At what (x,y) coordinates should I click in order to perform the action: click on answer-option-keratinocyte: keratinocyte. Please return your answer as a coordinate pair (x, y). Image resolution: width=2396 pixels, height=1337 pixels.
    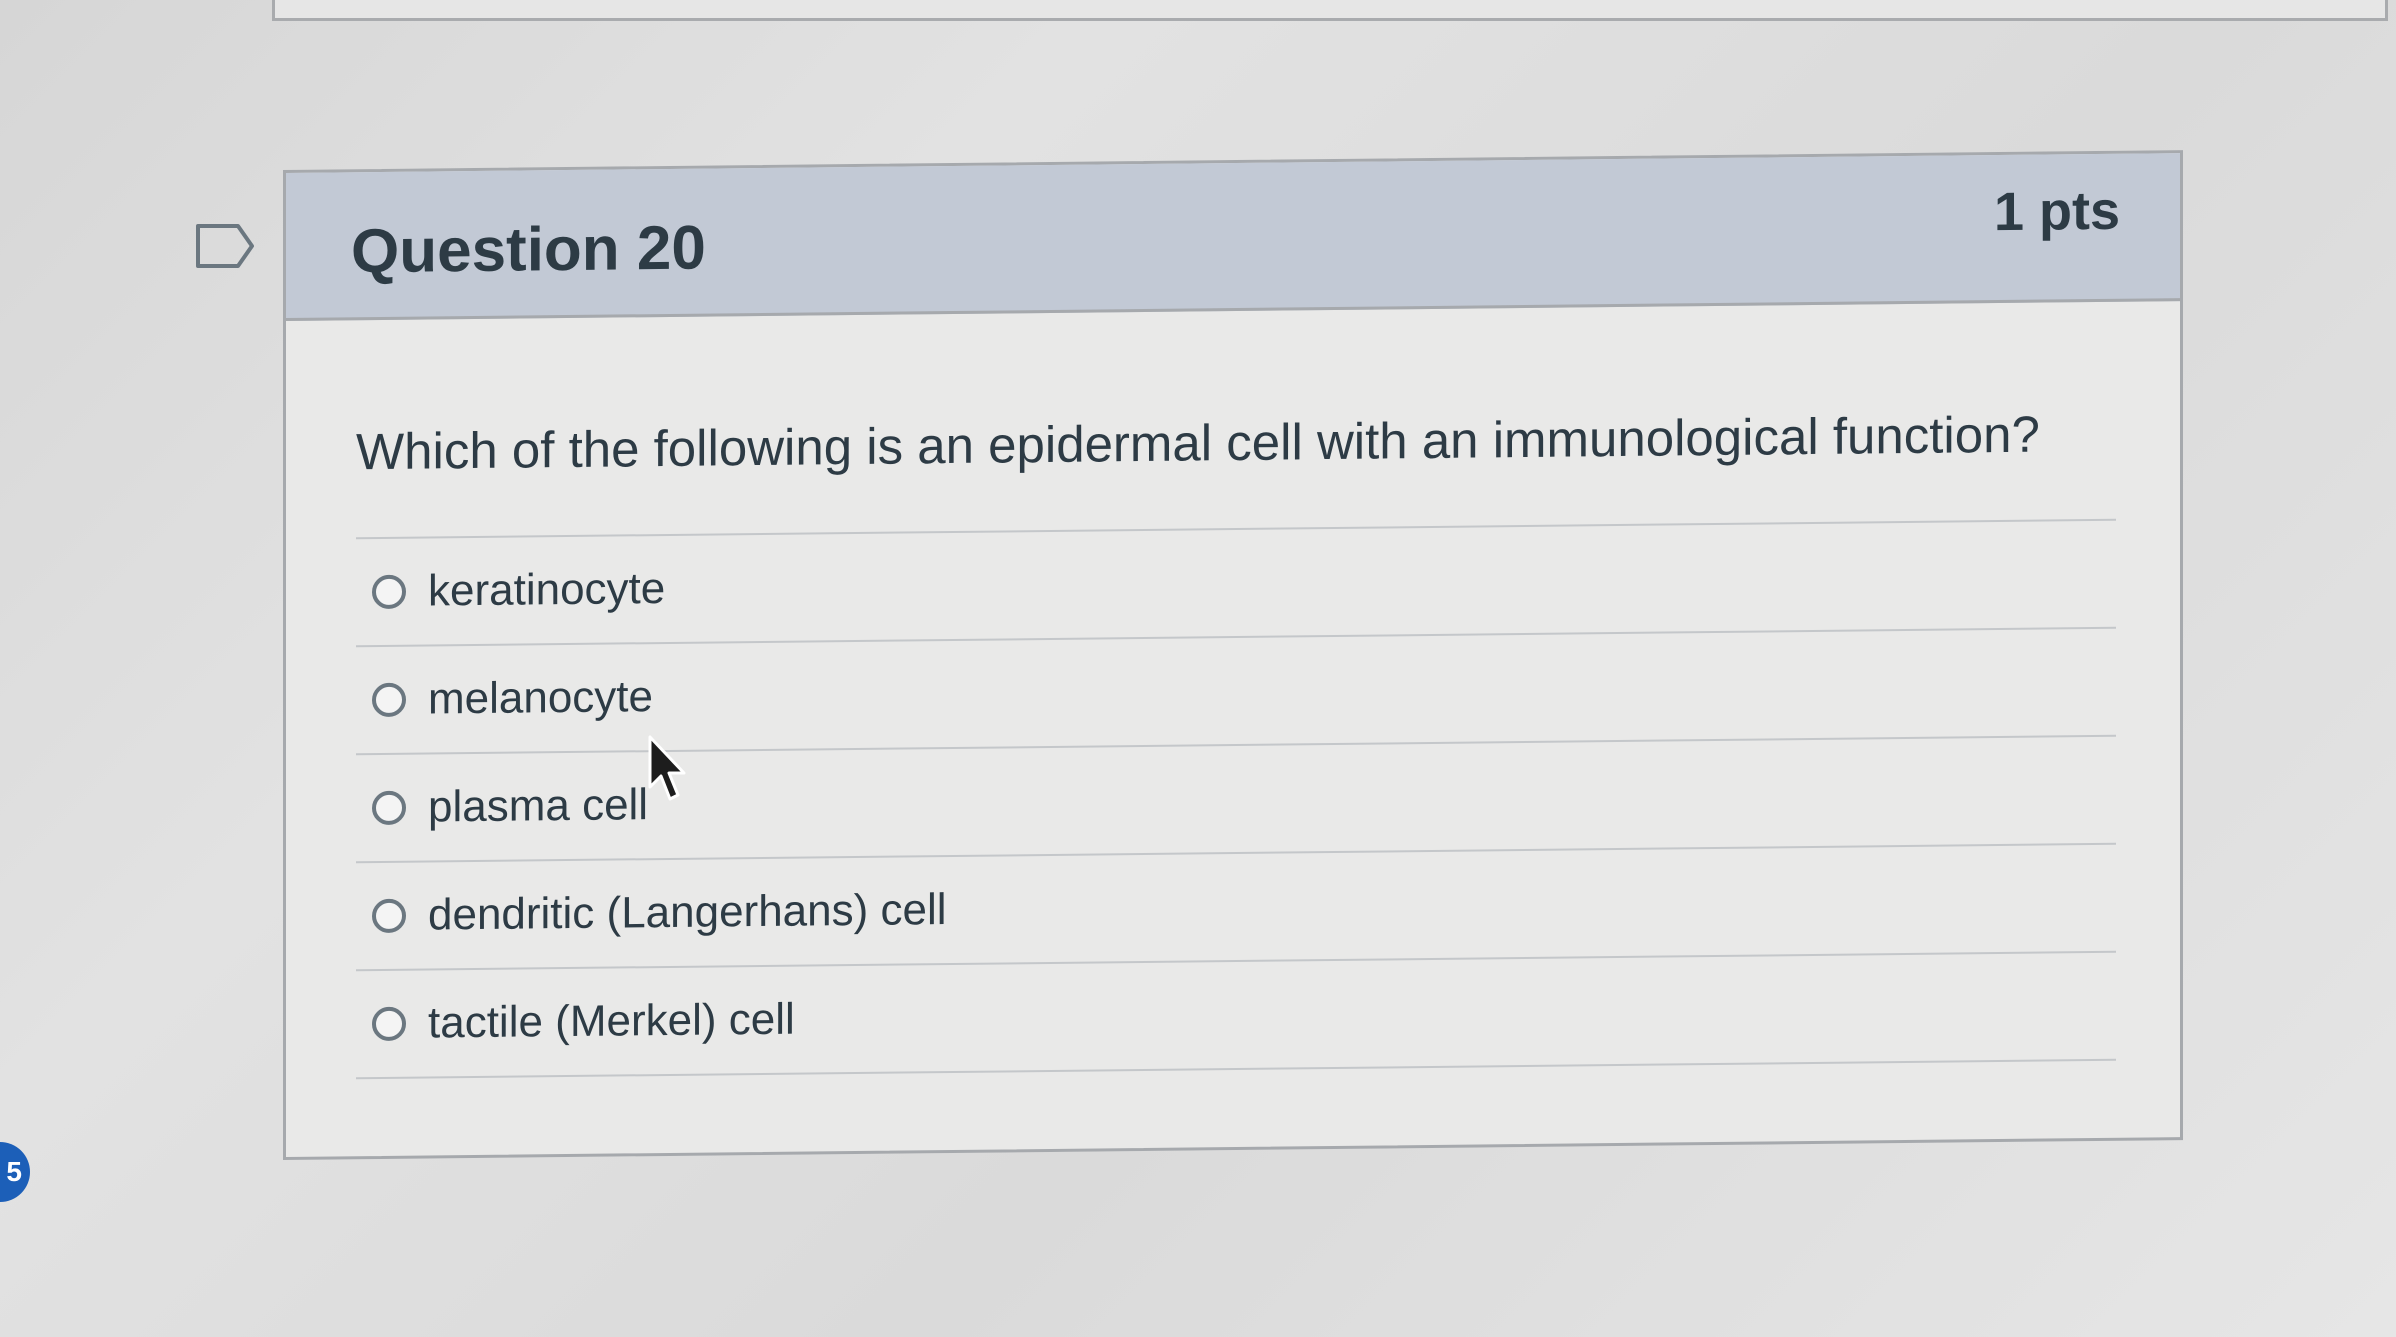
    Looking at the image, I should click on (1236, 584).